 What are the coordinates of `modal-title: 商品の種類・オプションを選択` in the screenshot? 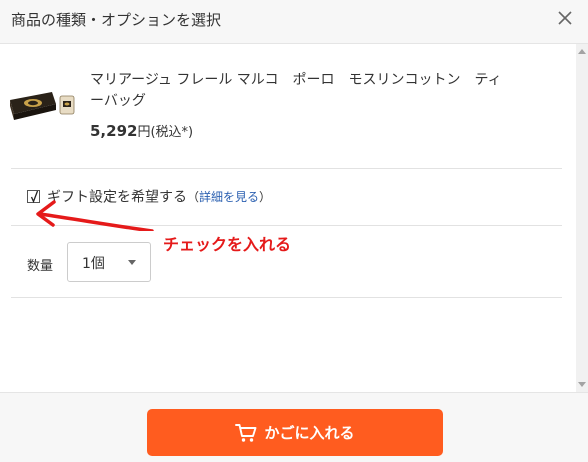 It's located at (116, 20).